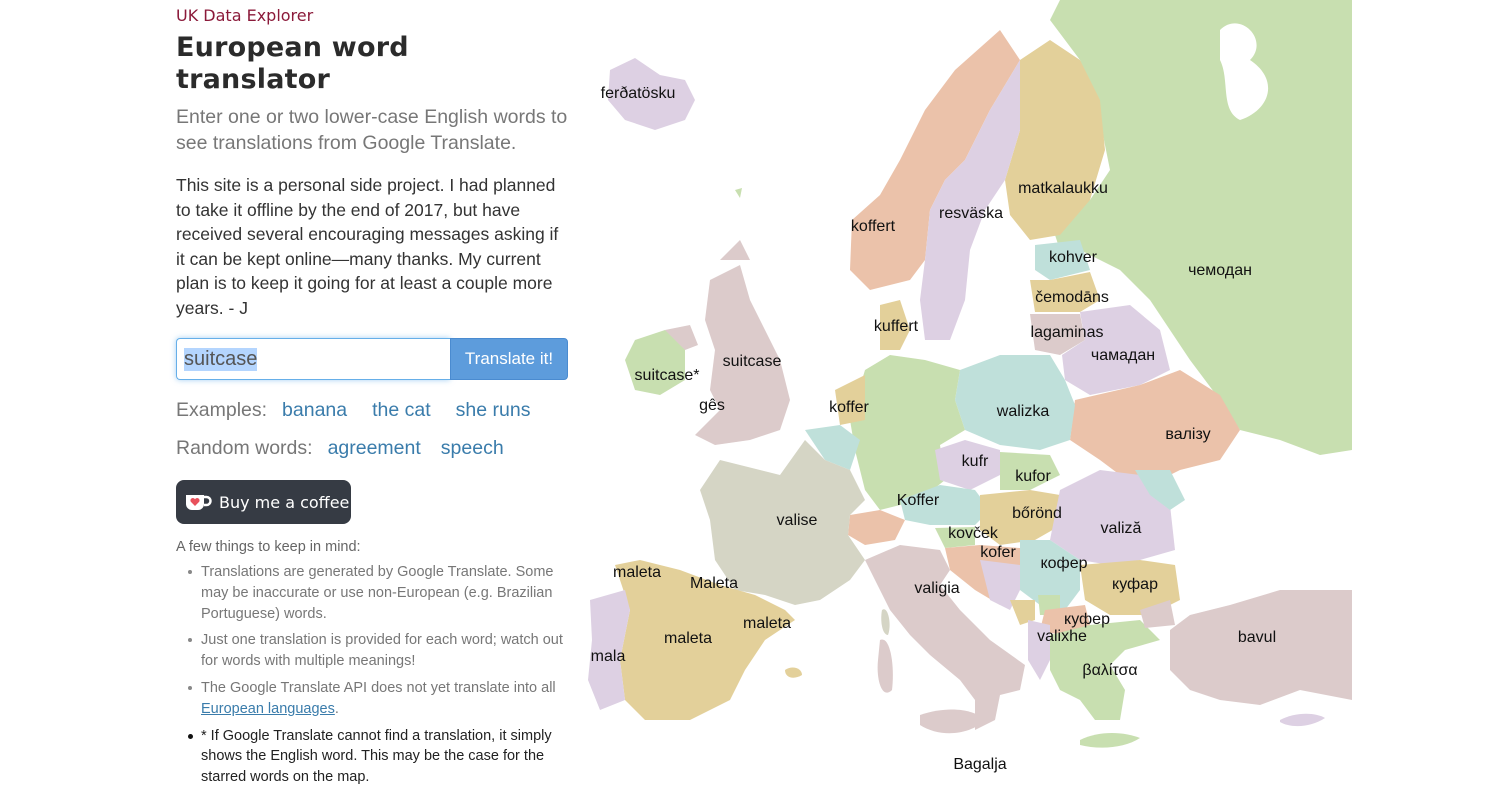  Describe the element at coordinates (918, 501) in the screenshot. I see `map-label-germany: Koffer` at that location.